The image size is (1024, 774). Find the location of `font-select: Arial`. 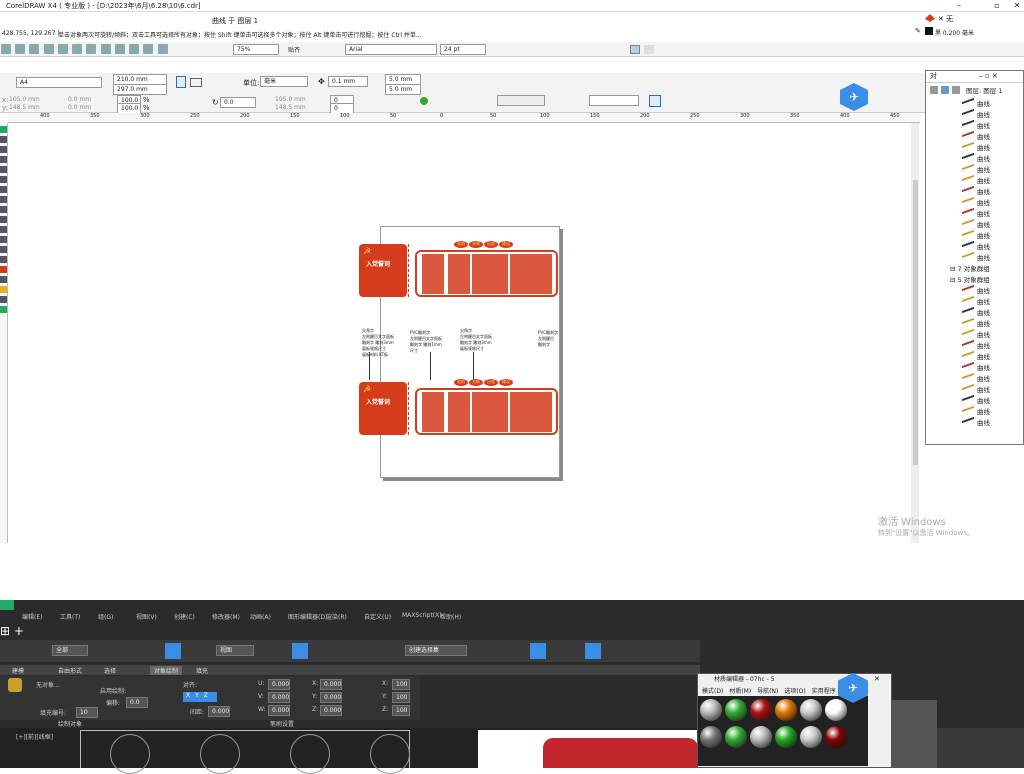

font-select: Arial is located at coordinates (391, 49).